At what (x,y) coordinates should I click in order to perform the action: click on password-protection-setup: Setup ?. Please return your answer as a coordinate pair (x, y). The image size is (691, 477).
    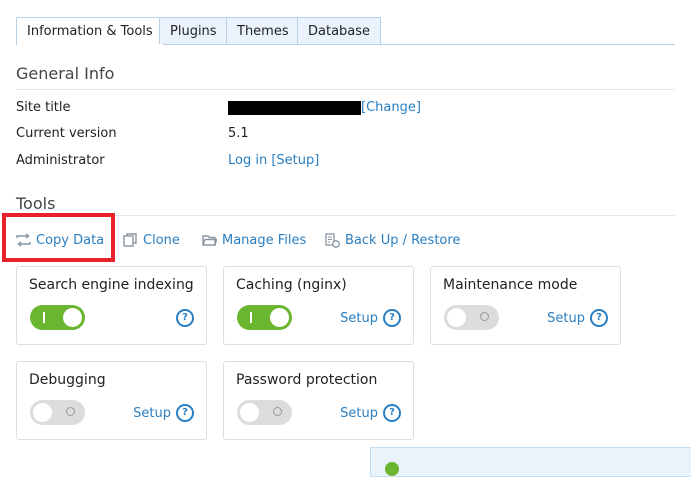
    Looking at the image, I should click on (370, 413).